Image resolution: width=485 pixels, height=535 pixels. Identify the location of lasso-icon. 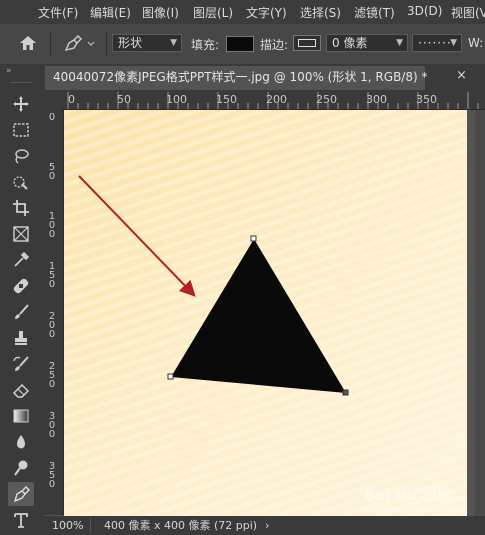
(22, 156).